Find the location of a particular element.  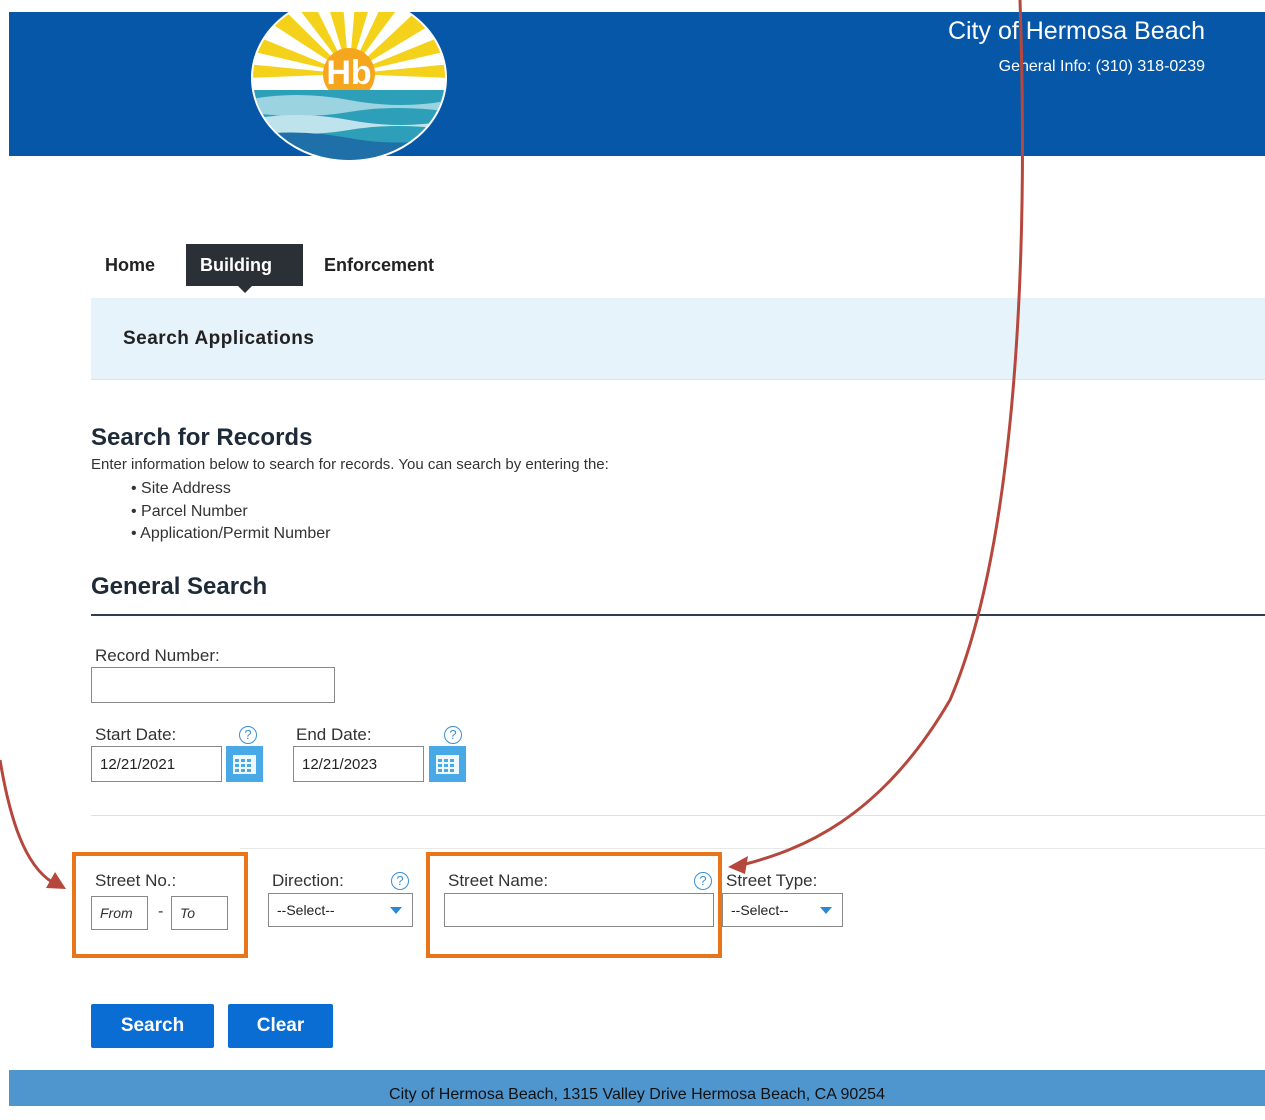

annotation-arrow-street-no is located at coordinates (26, 821).